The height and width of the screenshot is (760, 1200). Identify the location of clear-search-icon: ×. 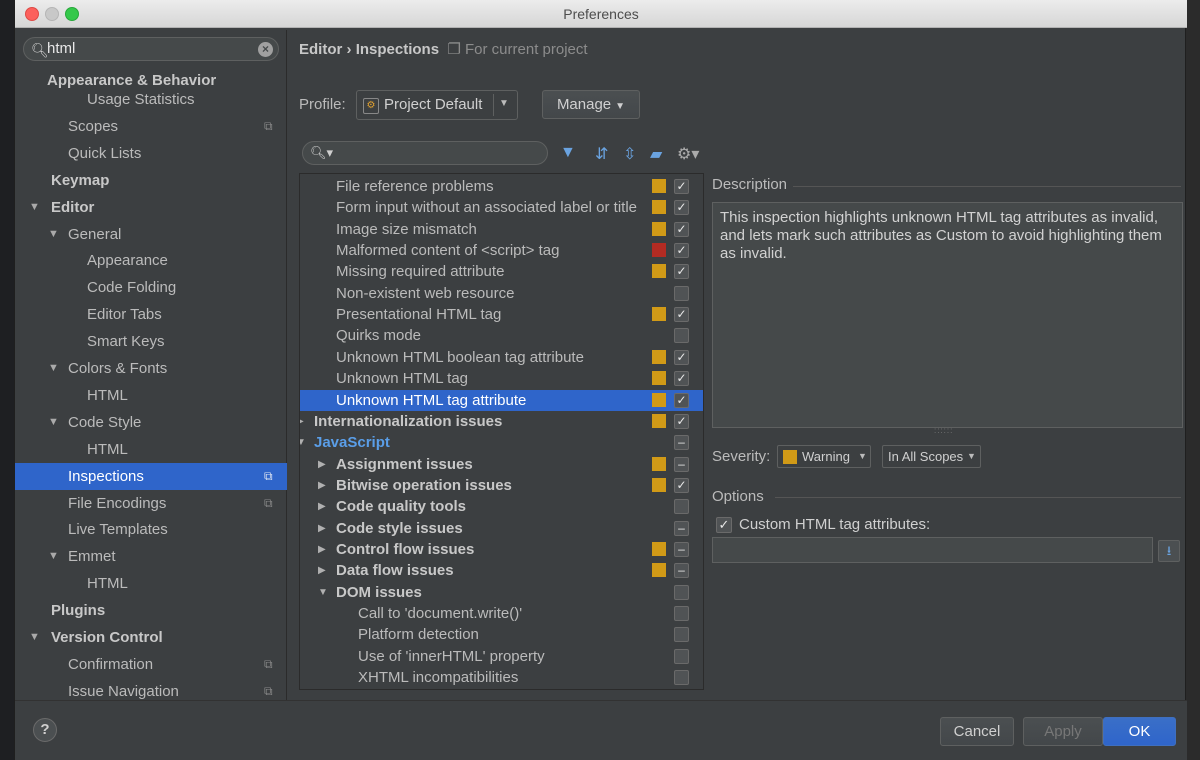
(265, 49).